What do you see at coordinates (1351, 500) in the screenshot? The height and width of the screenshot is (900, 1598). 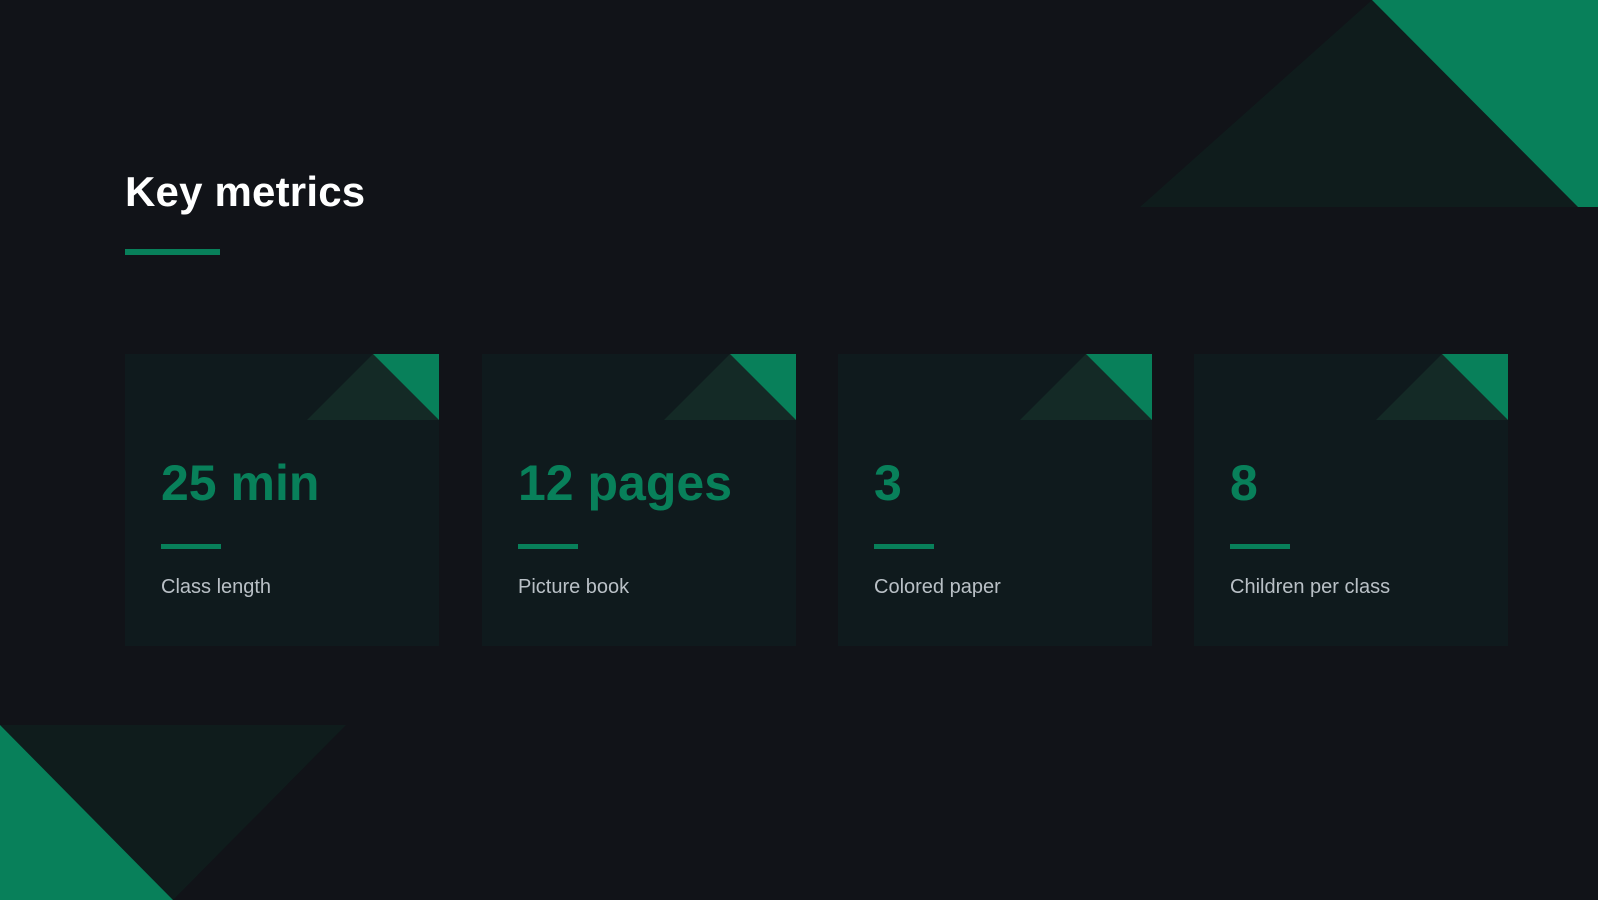 I see `metric-card-children-per-class: 8 Children per class` at bounding box center [1351, 500].